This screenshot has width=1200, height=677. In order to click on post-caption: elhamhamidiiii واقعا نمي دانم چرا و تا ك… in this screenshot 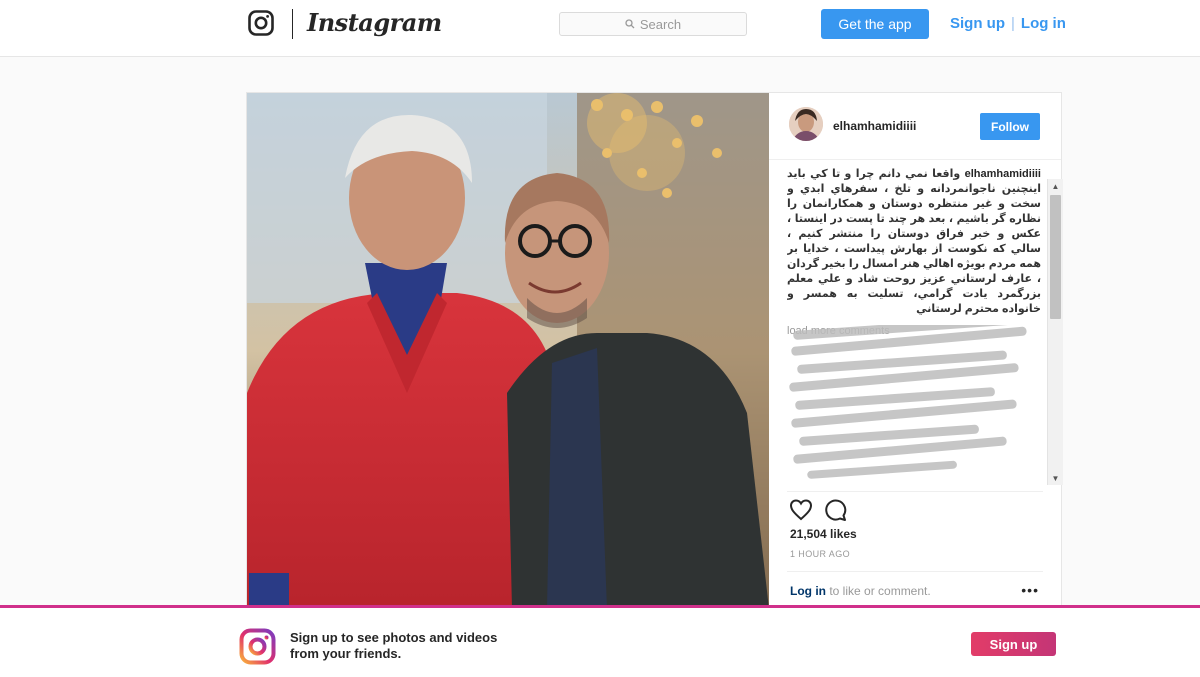, I will do `click(914, 242)`.